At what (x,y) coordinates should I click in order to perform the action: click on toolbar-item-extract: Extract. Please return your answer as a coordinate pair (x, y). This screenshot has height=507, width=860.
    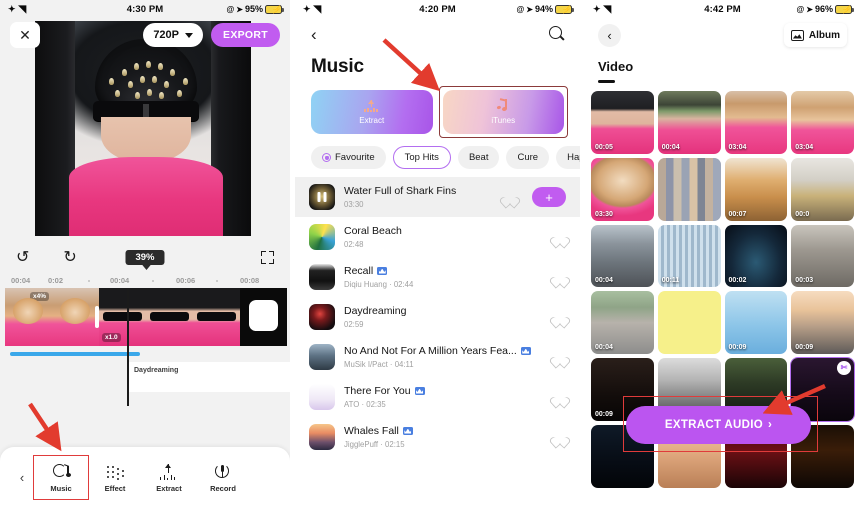
    Looking at the image, I should click on (169, 477).